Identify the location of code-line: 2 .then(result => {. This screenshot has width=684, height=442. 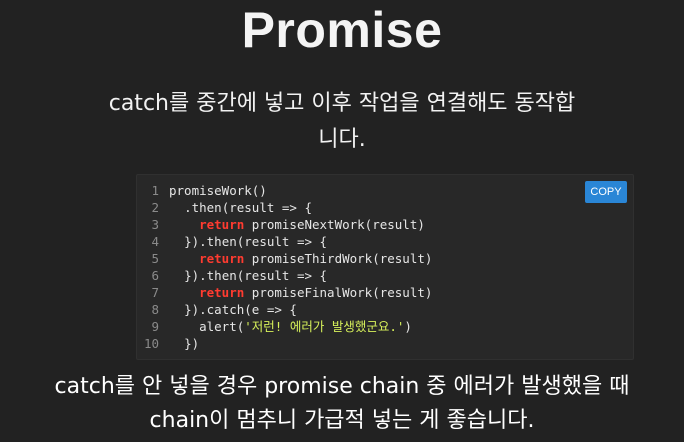
(284, 207).